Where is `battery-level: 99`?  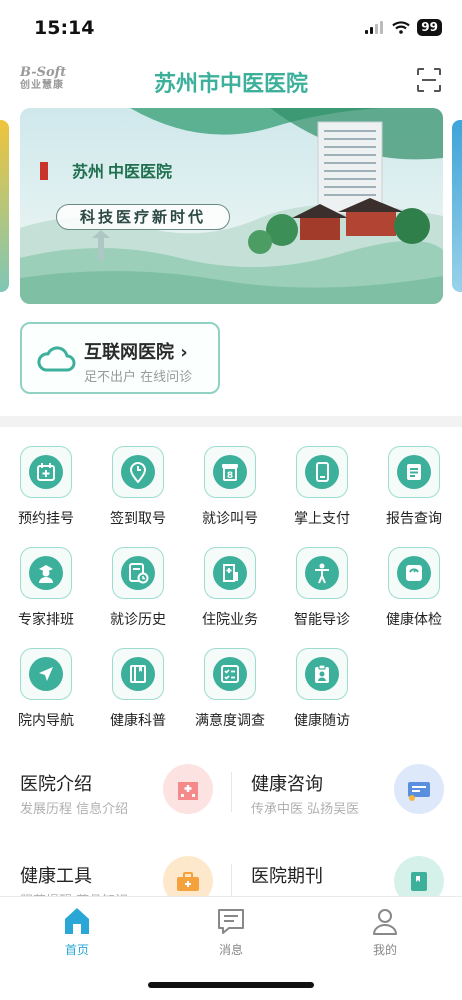 battery-level: 99 is located at coordinates (429, 27).